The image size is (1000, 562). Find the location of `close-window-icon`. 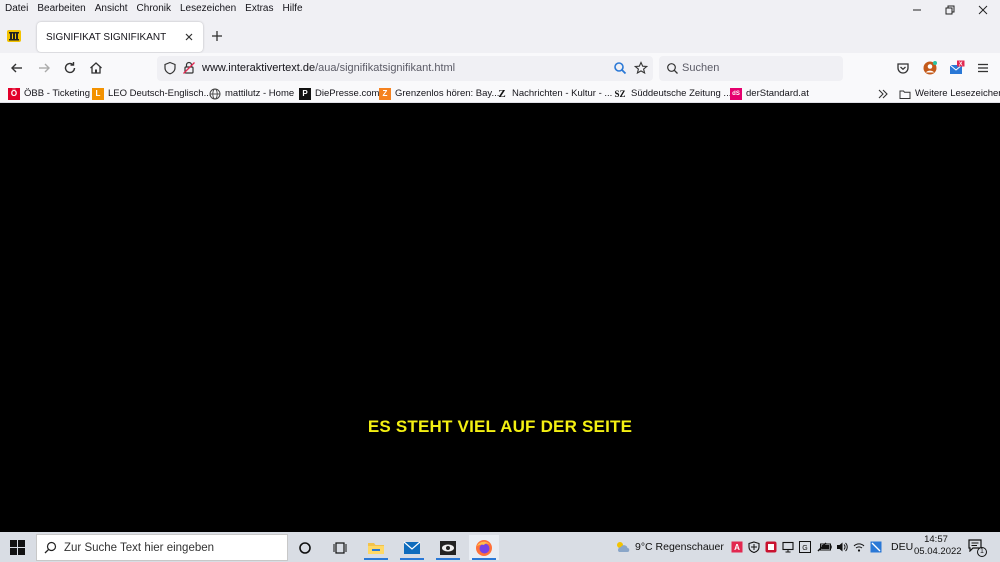

close-window-icon is located at coordinates (983, 10).